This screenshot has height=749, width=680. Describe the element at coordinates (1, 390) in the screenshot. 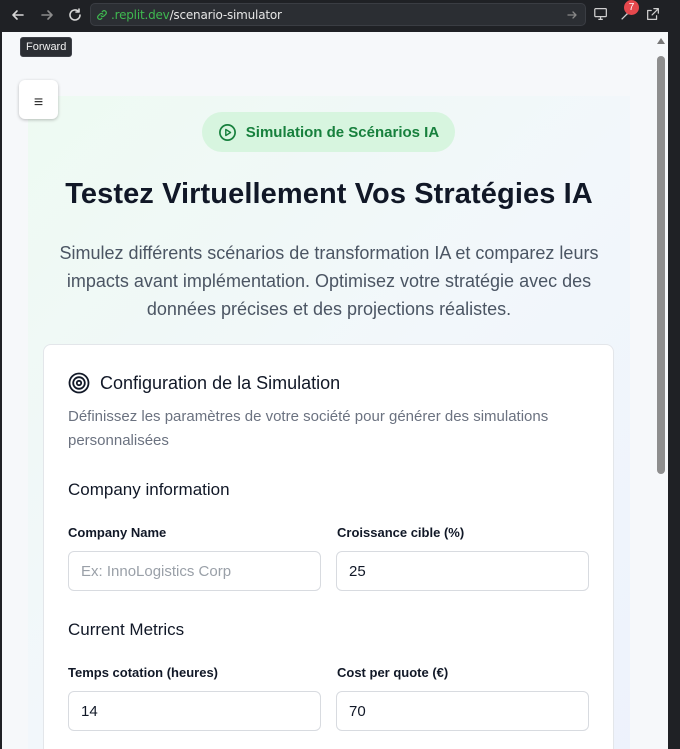

I see `viewport-edge` at that location.